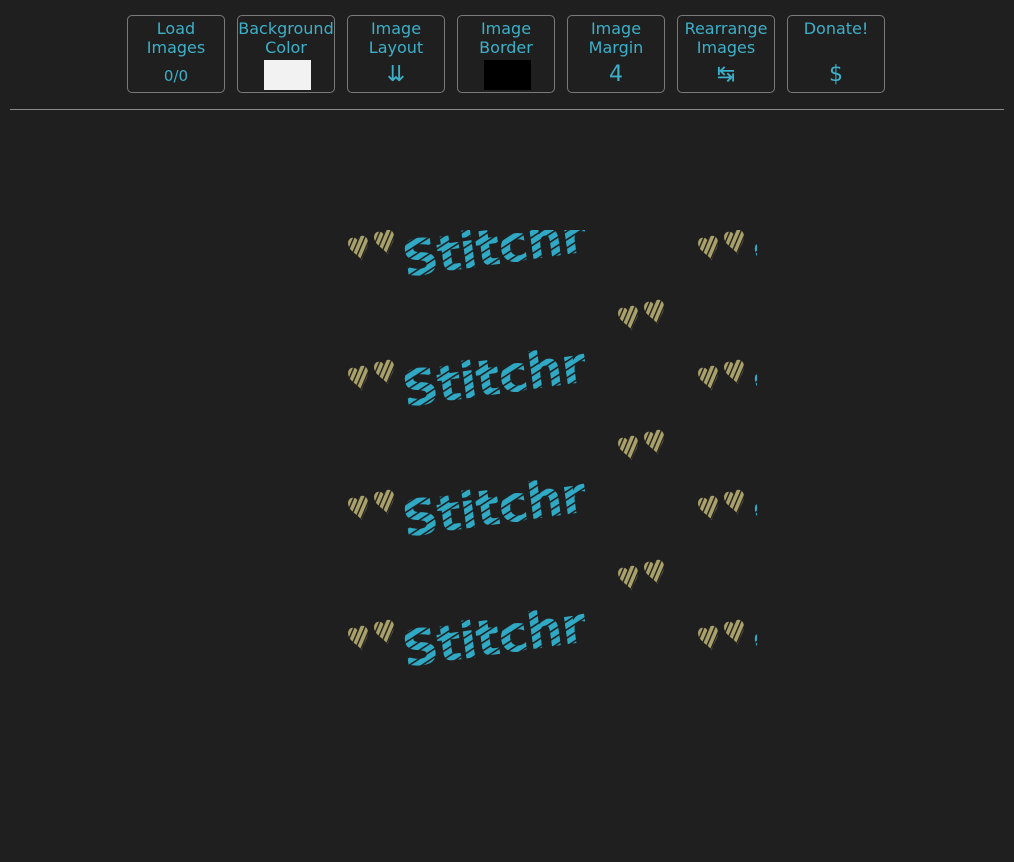 The image size is (1014, 862). I want to click on tab-arrows-icon: ↹, so click(726, 74).